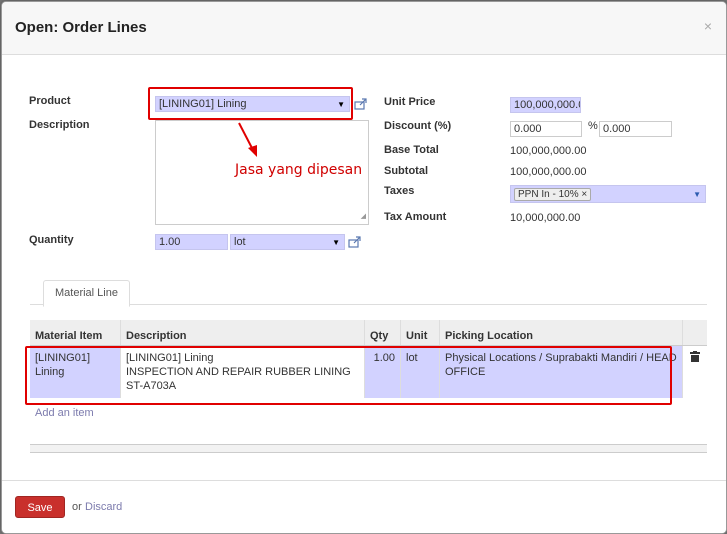 The image size is (727, 534). I want to click on uom-value: lot, so click(240, 242).